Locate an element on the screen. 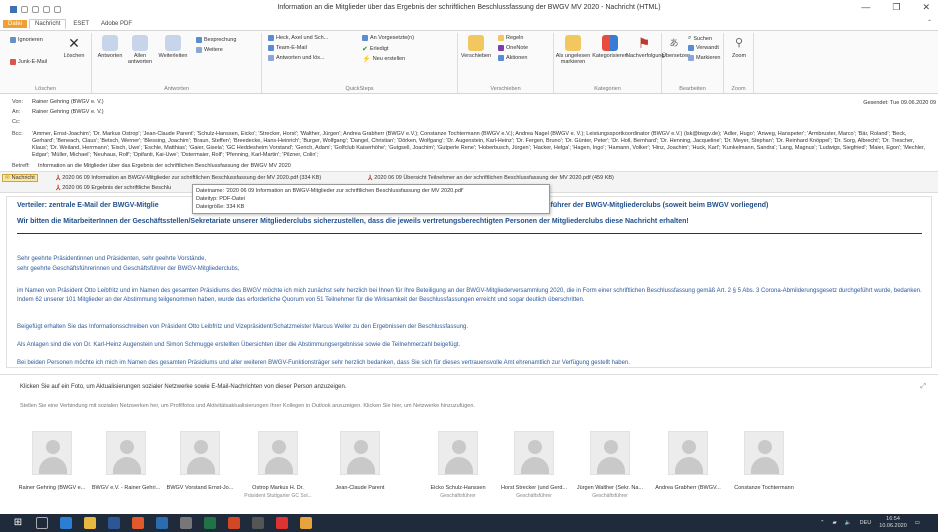 The height and width of the screenshot is (532, 938). related-button: Verwandt is located at coordinates (703, 48).